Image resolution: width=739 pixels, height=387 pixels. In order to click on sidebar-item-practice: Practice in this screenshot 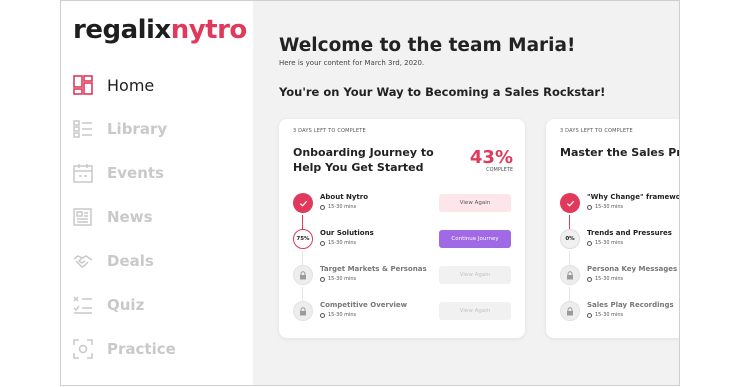, I will do `click(163, 349)`.